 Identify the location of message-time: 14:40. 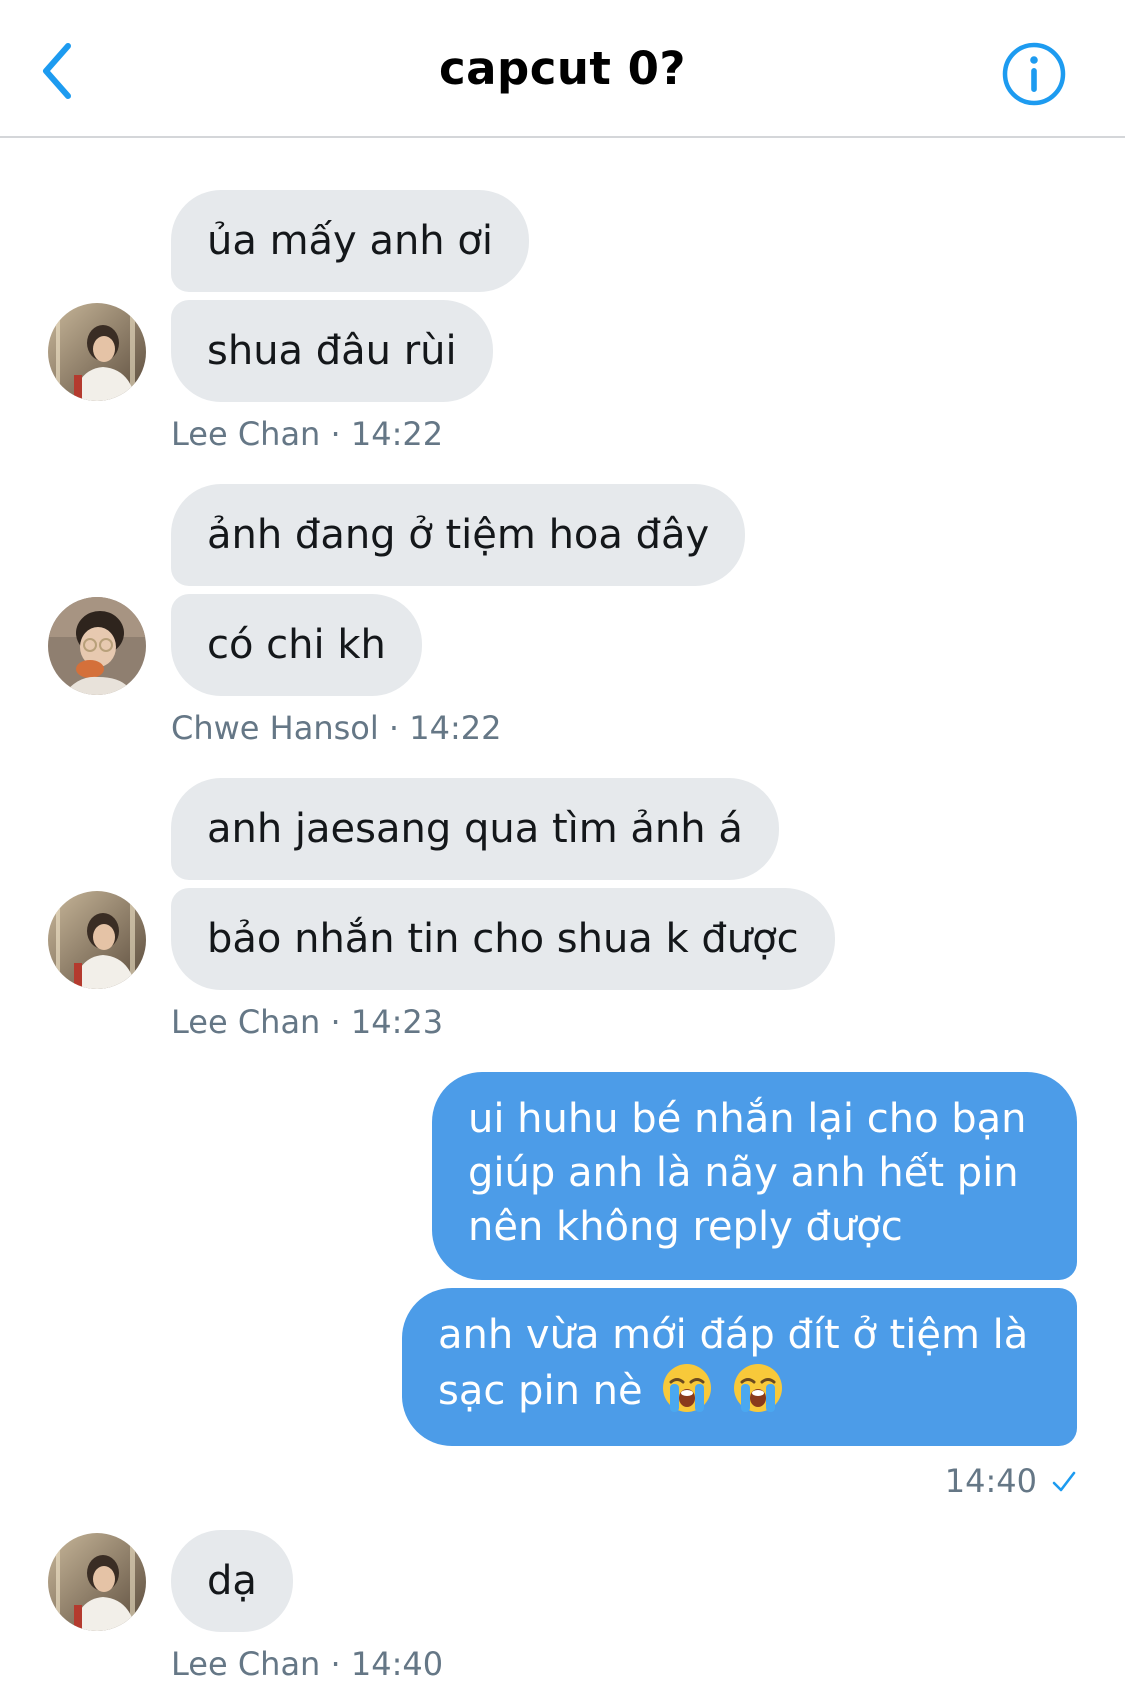
(990, 1481).